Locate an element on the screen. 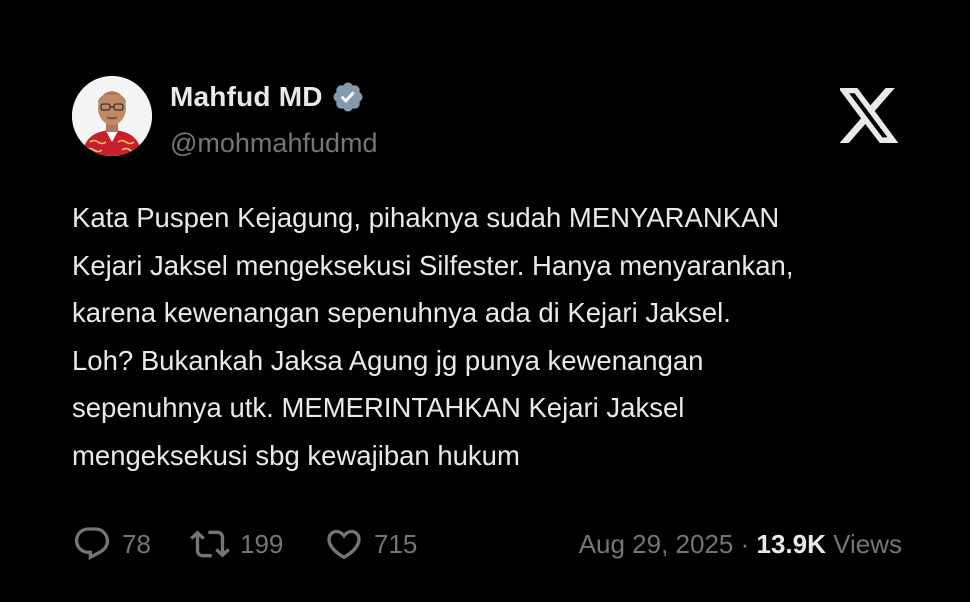 Image resolution: width=970 pixels, height=602 pixels. views-label: Views is located at coordinates (863, 544).